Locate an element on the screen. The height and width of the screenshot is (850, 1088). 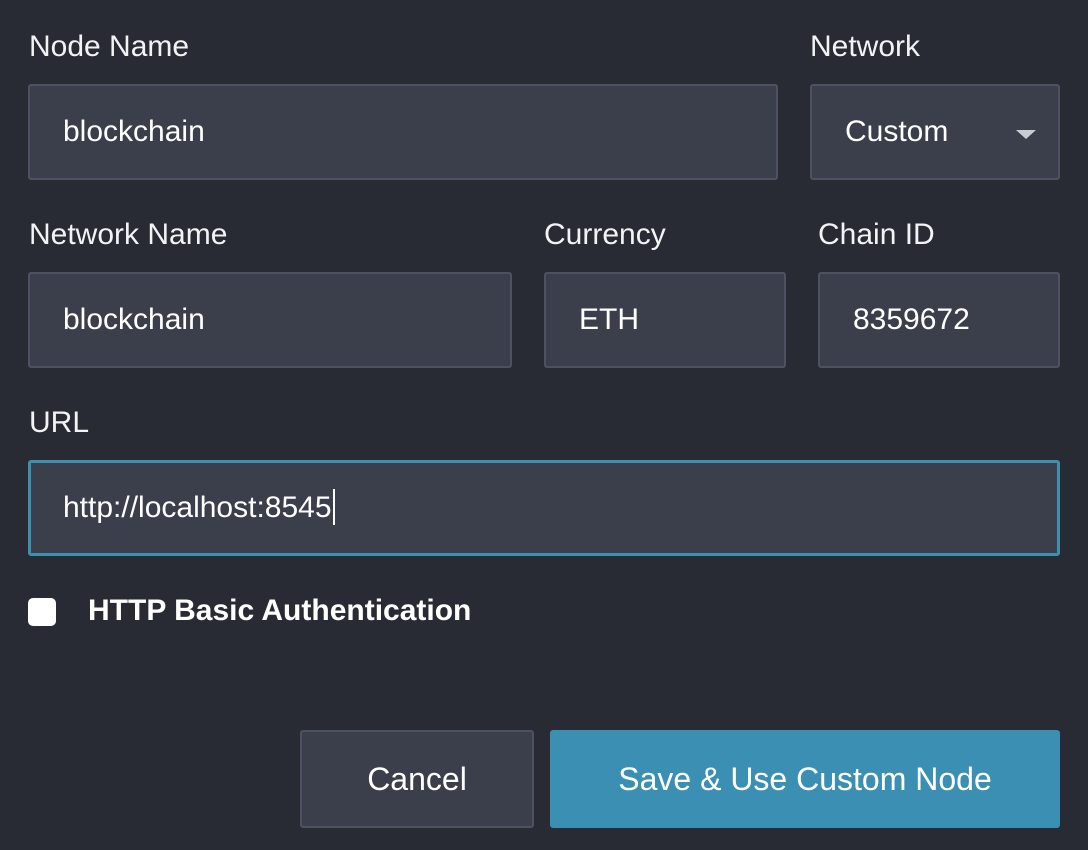
chain-id-value: 8359672 is located at coordinates (911, 319).